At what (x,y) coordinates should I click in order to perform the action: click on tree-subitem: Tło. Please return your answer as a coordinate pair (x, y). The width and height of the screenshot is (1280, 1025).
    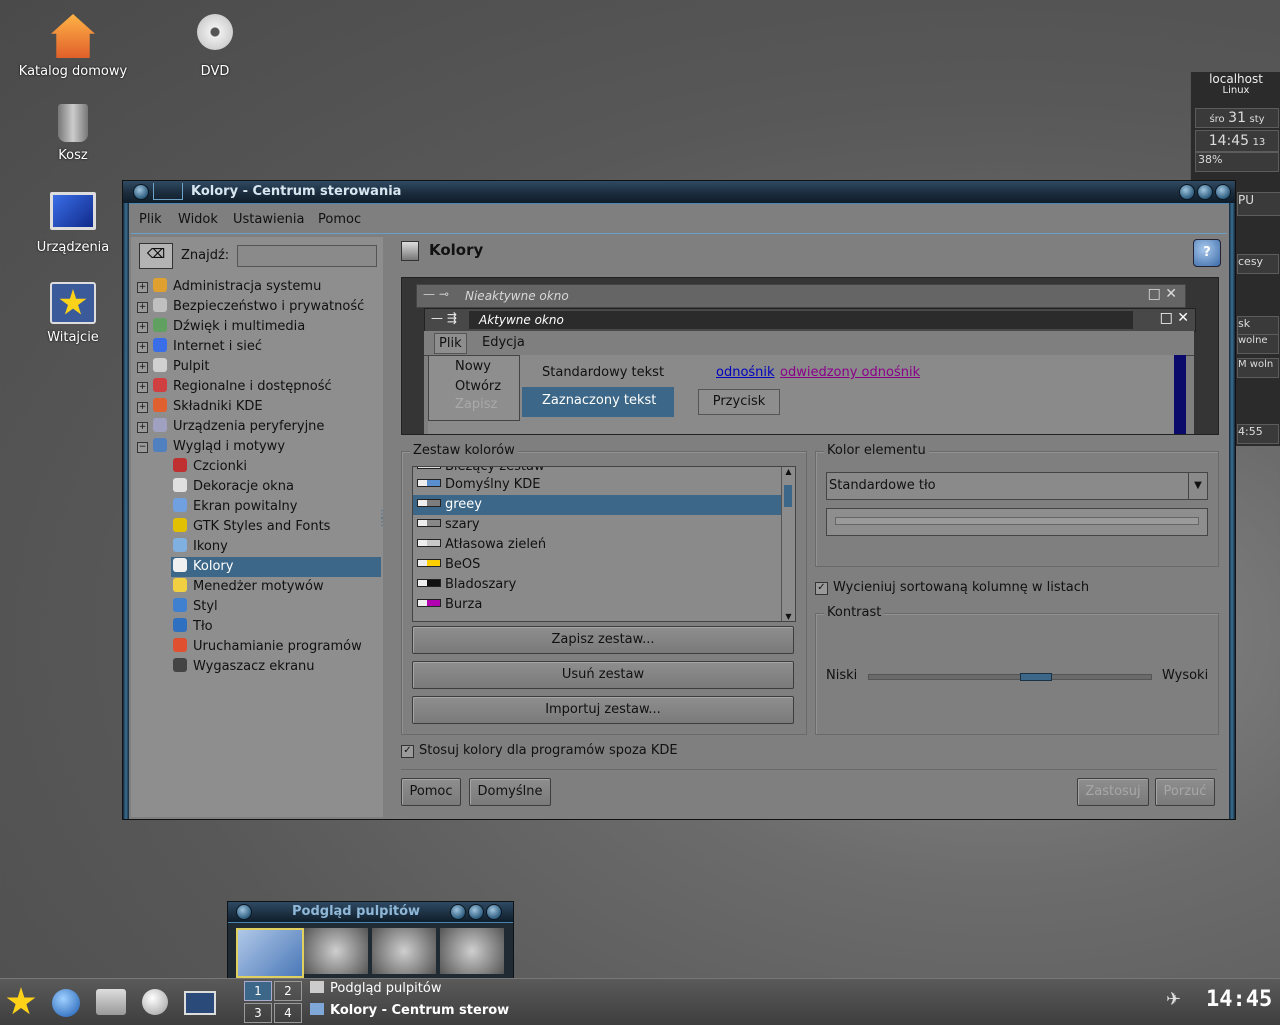
    Looking at the image, I should click on (276, 627).